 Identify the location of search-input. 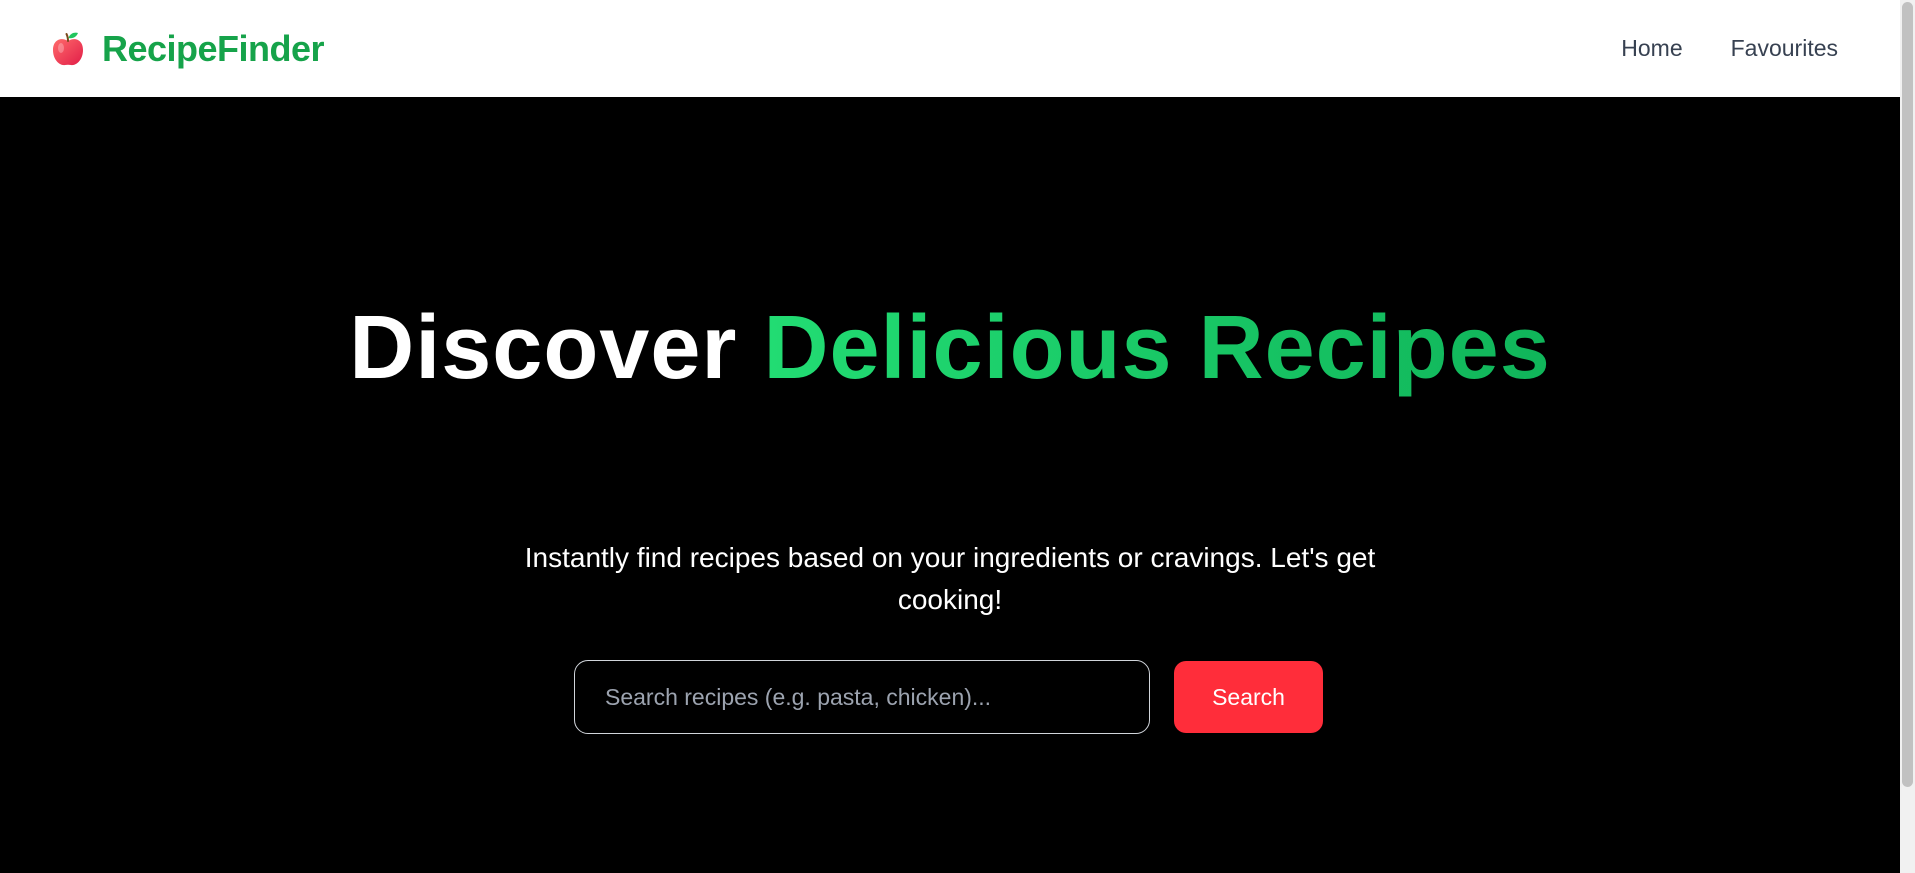
(862, 697).